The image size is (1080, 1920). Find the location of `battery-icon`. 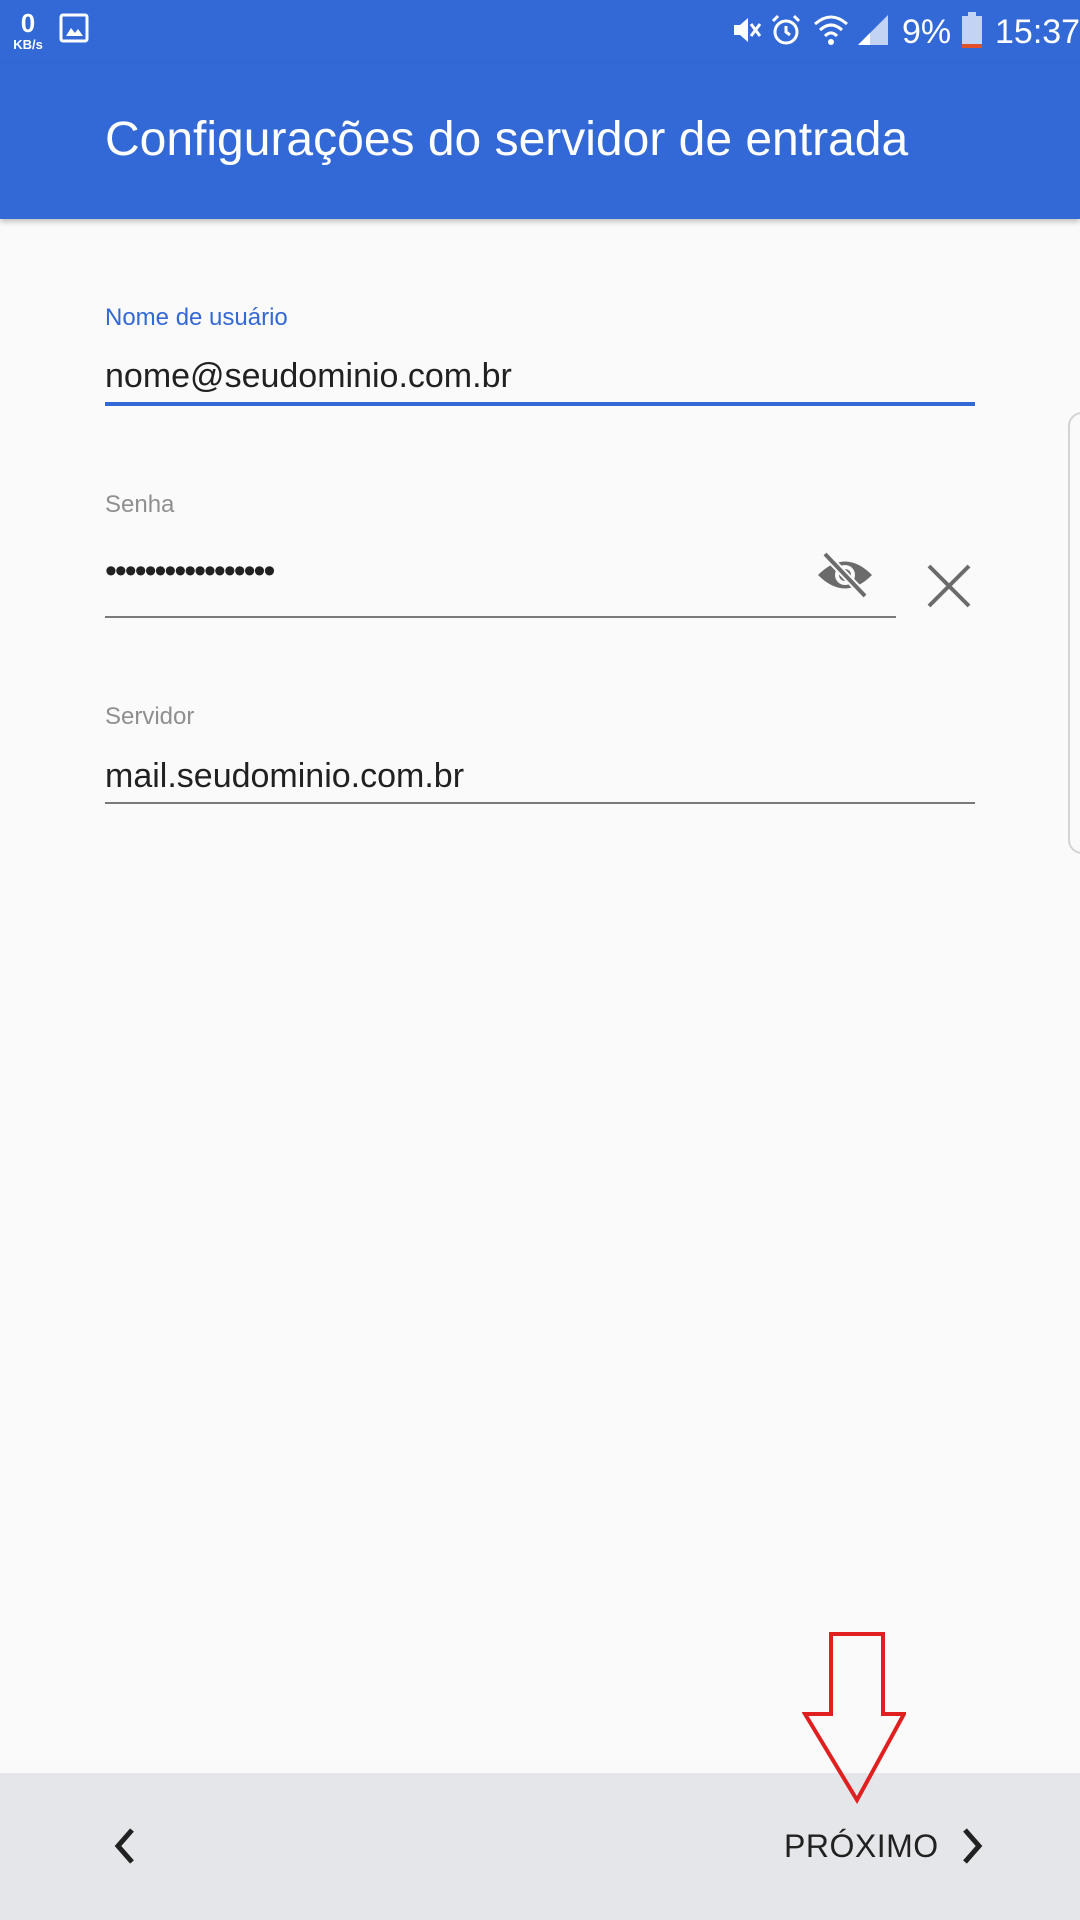

battery-icon is located at coordinates (972, 32).